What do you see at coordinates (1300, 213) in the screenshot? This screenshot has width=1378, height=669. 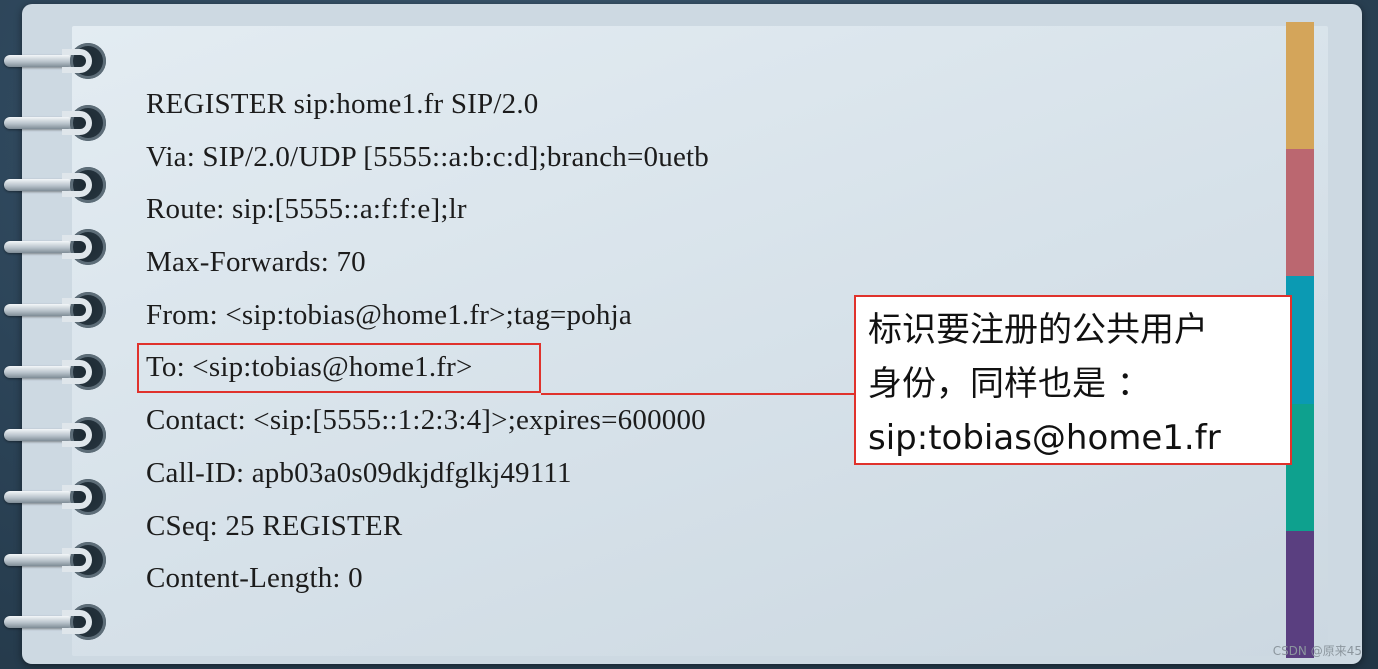 I see `tab-red` at bounding box center [1300, 213].